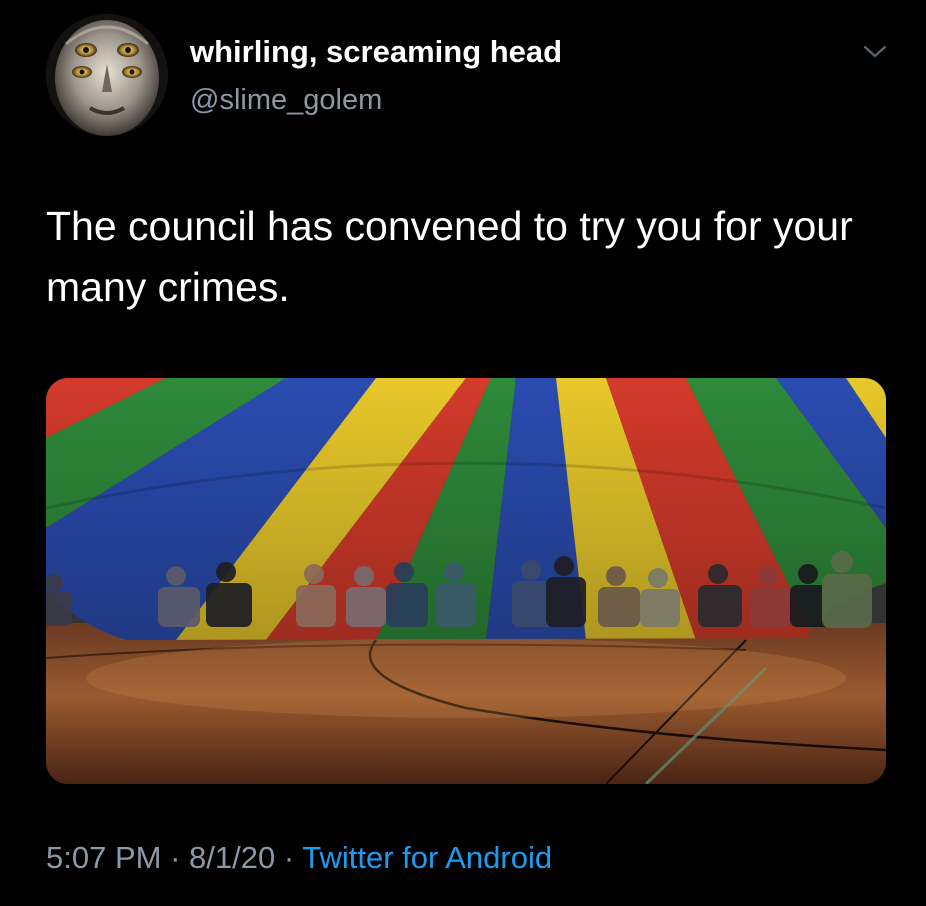 This screenshot has height=906, width=926. I want to click on display-name: whirling, screaming head, so click(376, 52).